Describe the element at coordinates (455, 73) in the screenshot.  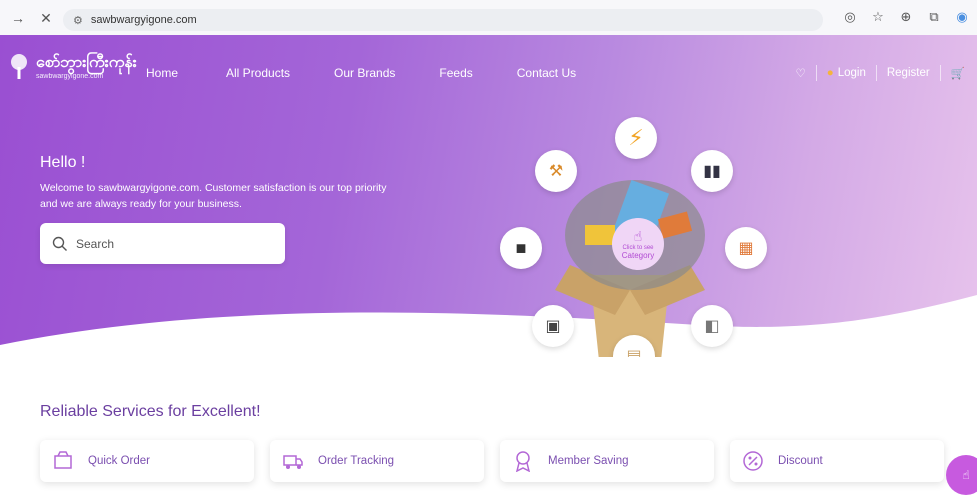
I see `nav-feeds: Feeds` at that location.